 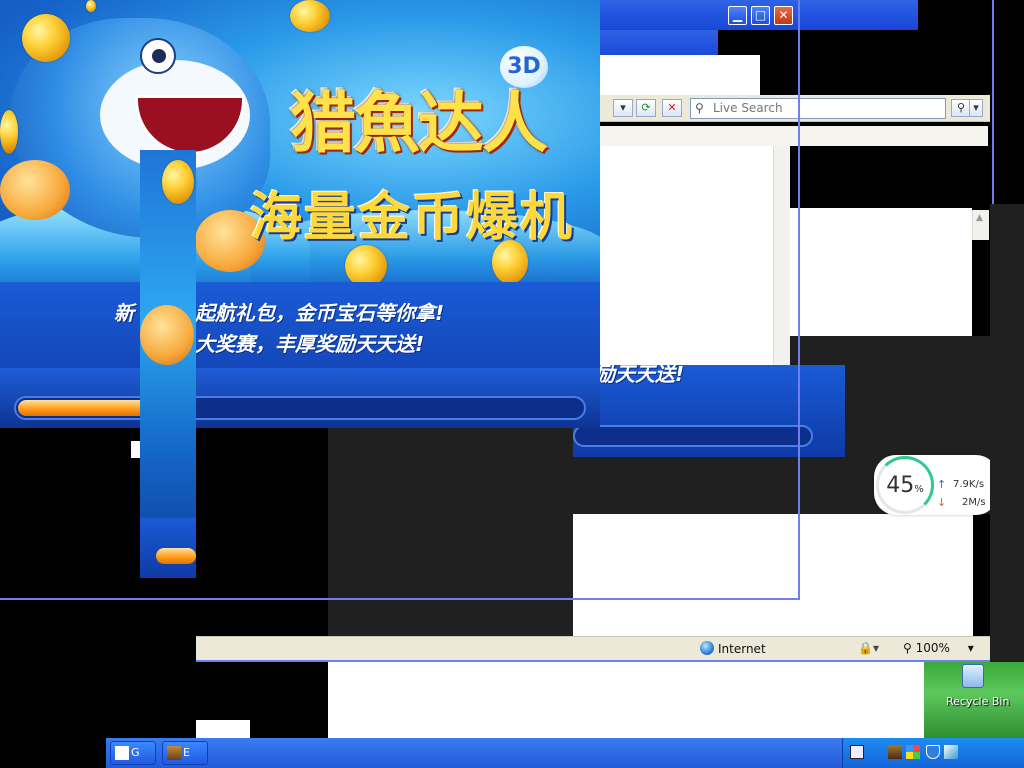 I want to click on shark-eye, so click(x=158, y=56).